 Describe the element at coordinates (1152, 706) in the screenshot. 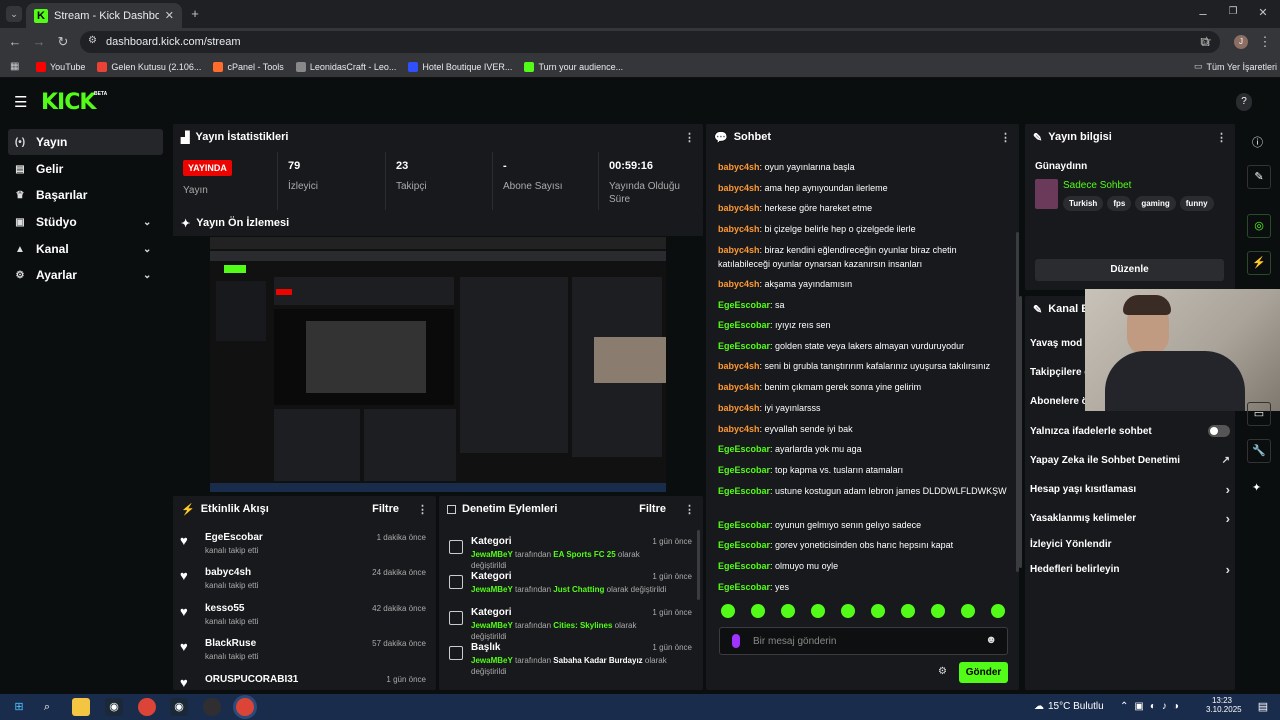

I see `system-tray-icons: ⌃▣◐♪◑` at that location.